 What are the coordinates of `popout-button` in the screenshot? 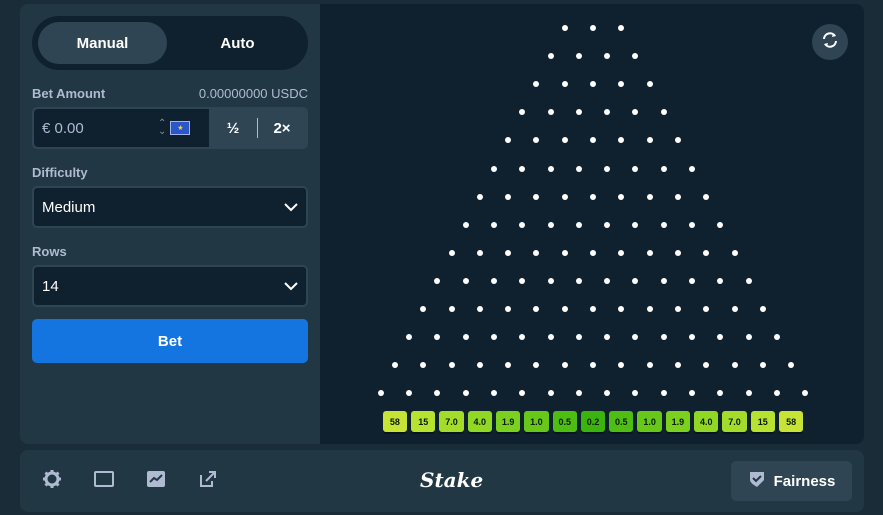 It's located at (208, 481).